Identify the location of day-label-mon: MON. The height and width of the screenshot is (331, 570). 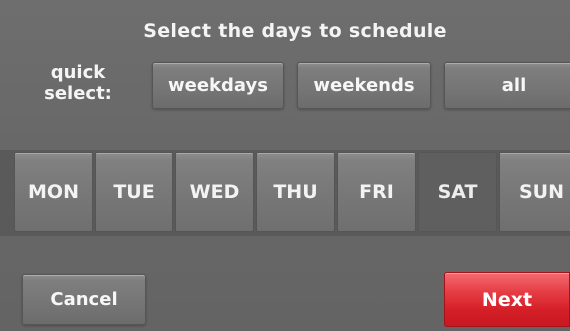
(53, 192).